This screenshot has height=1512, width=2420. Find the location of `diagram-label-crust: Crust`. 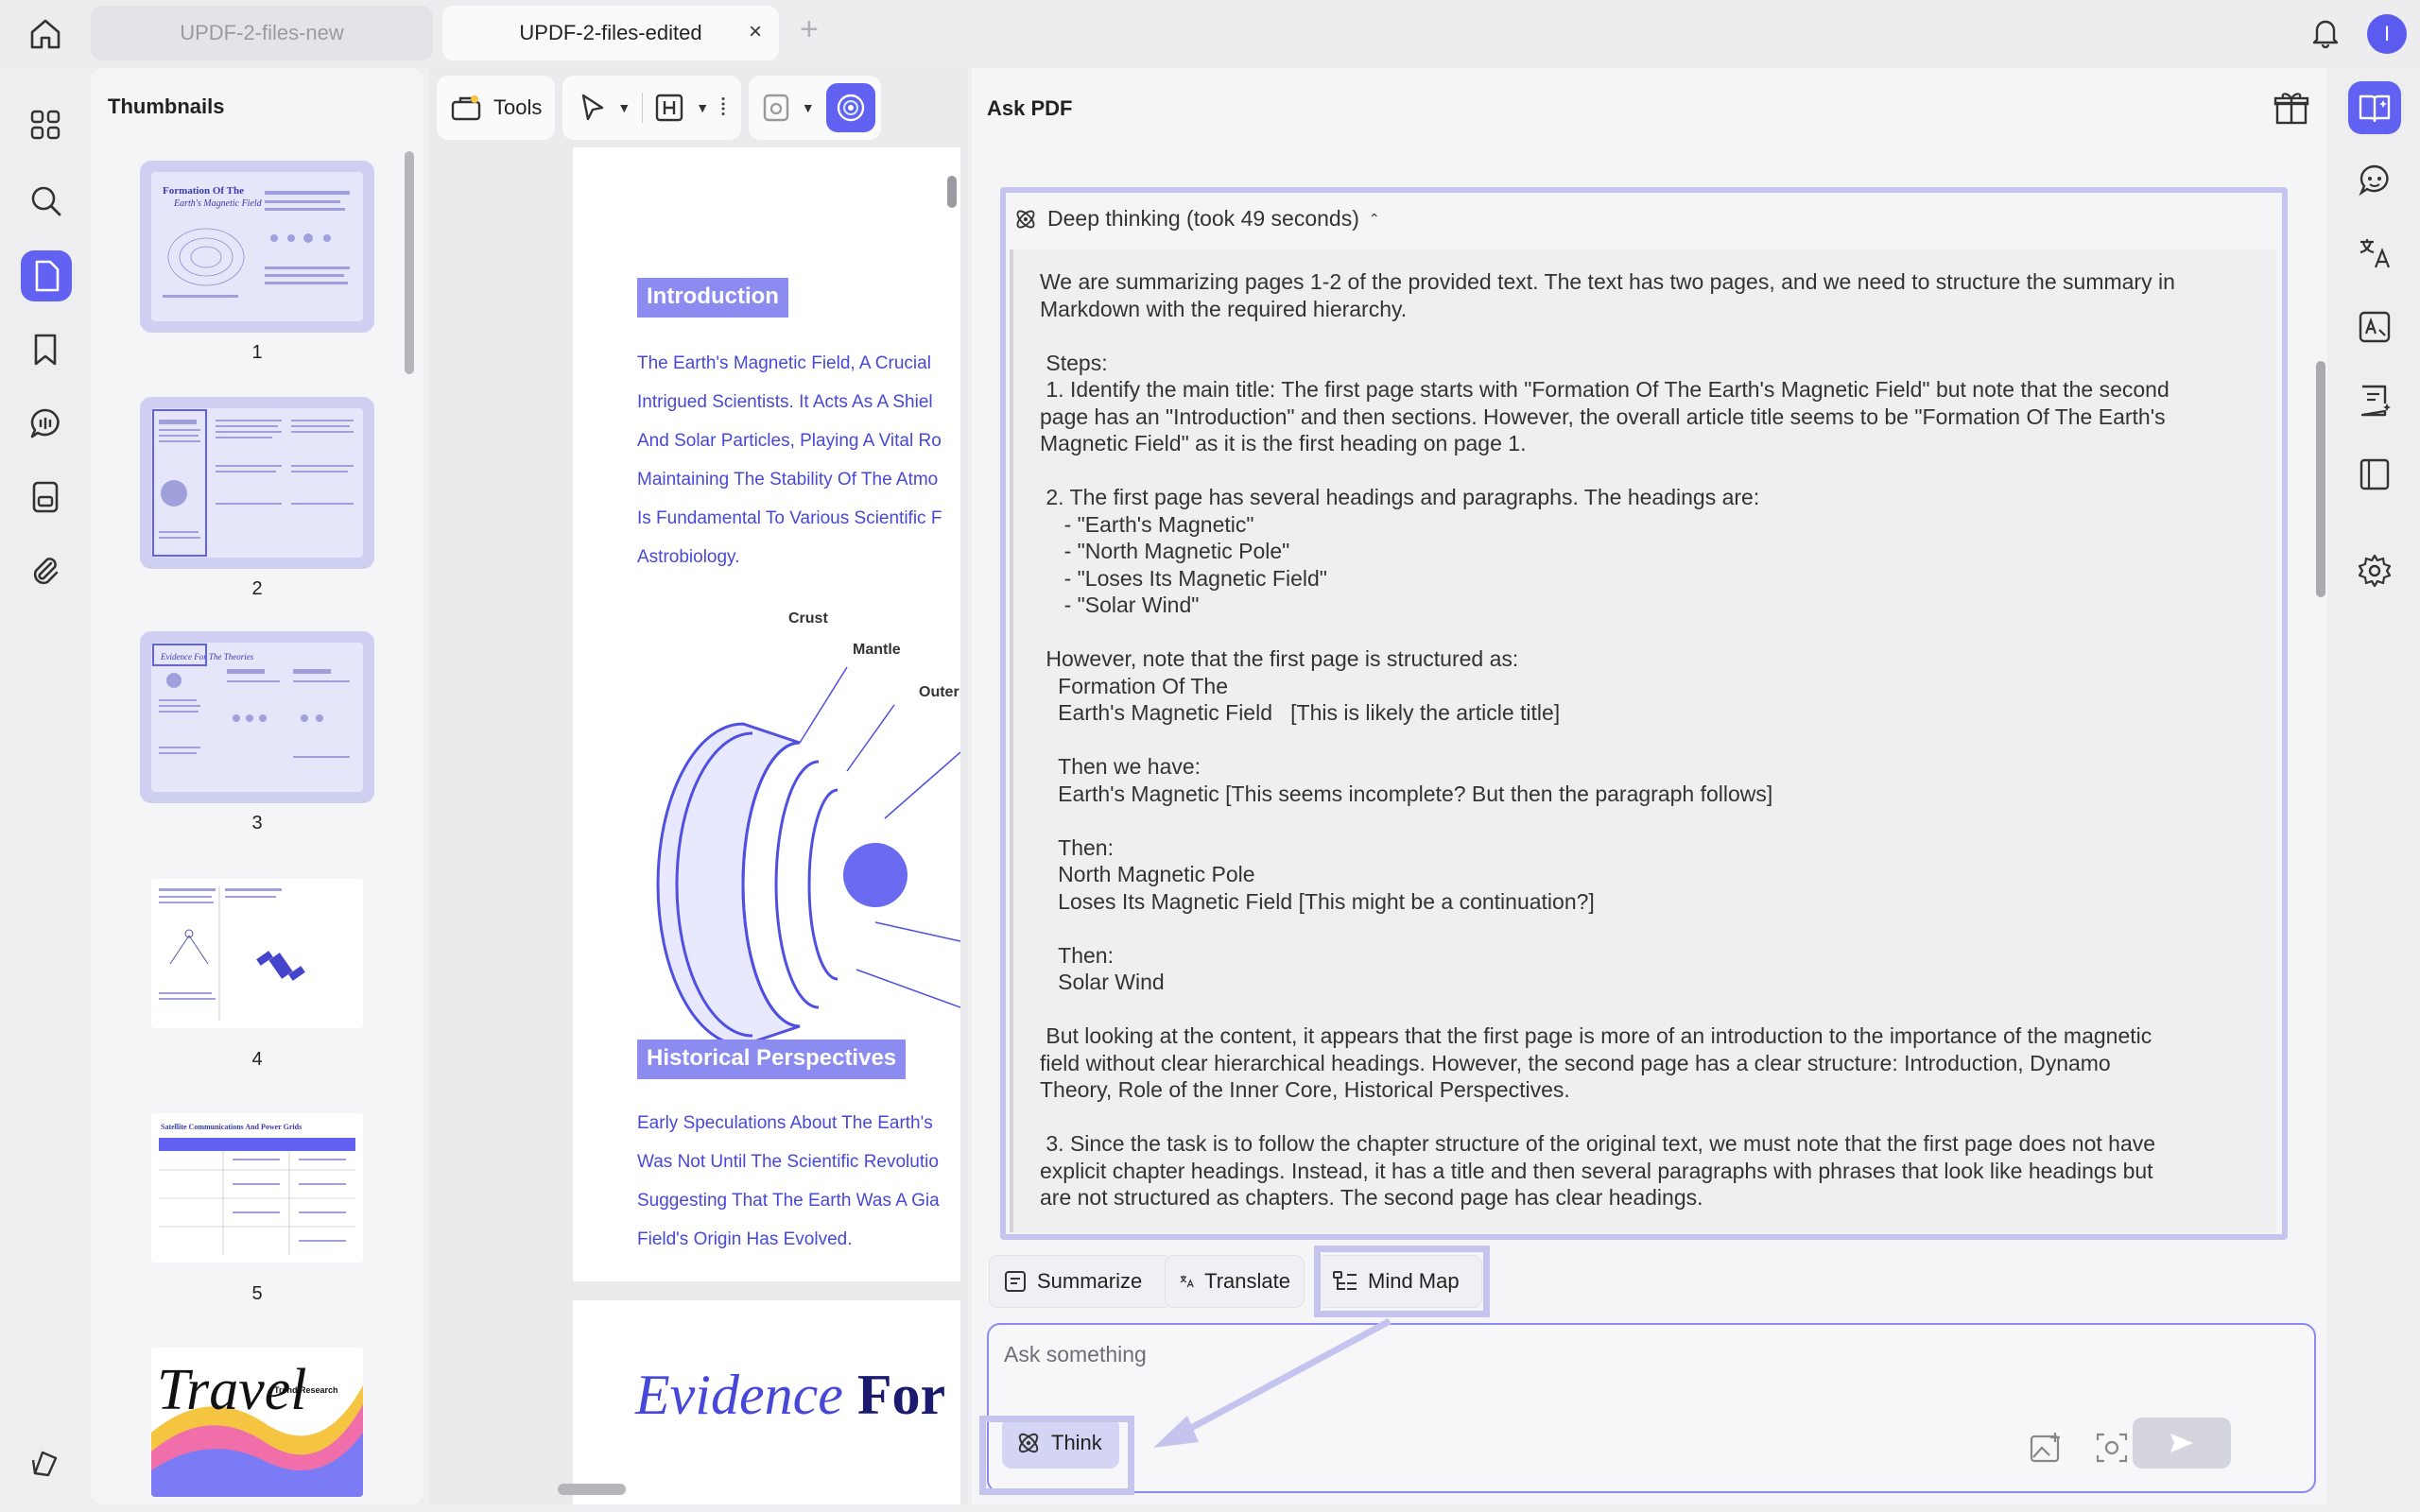

diagram-label-crust: Crust is located at coordinates (808, 618).